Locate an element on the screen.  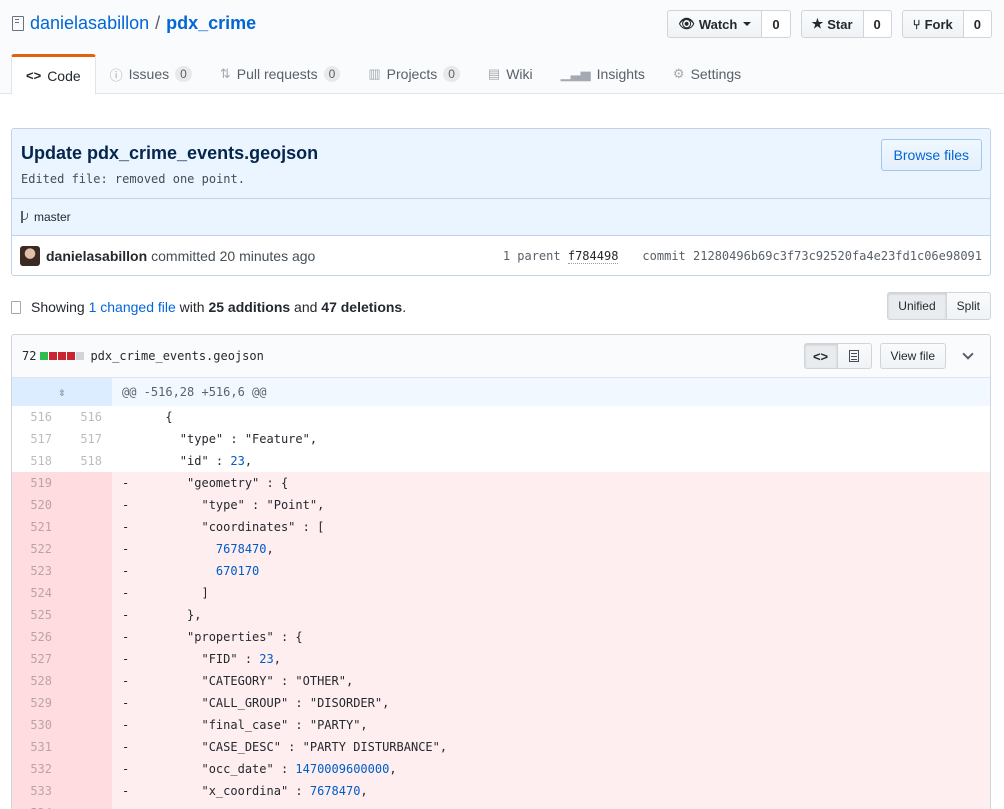
diff-line-context: 518 518 "id" : 23, is located at coordinates (501, 461).